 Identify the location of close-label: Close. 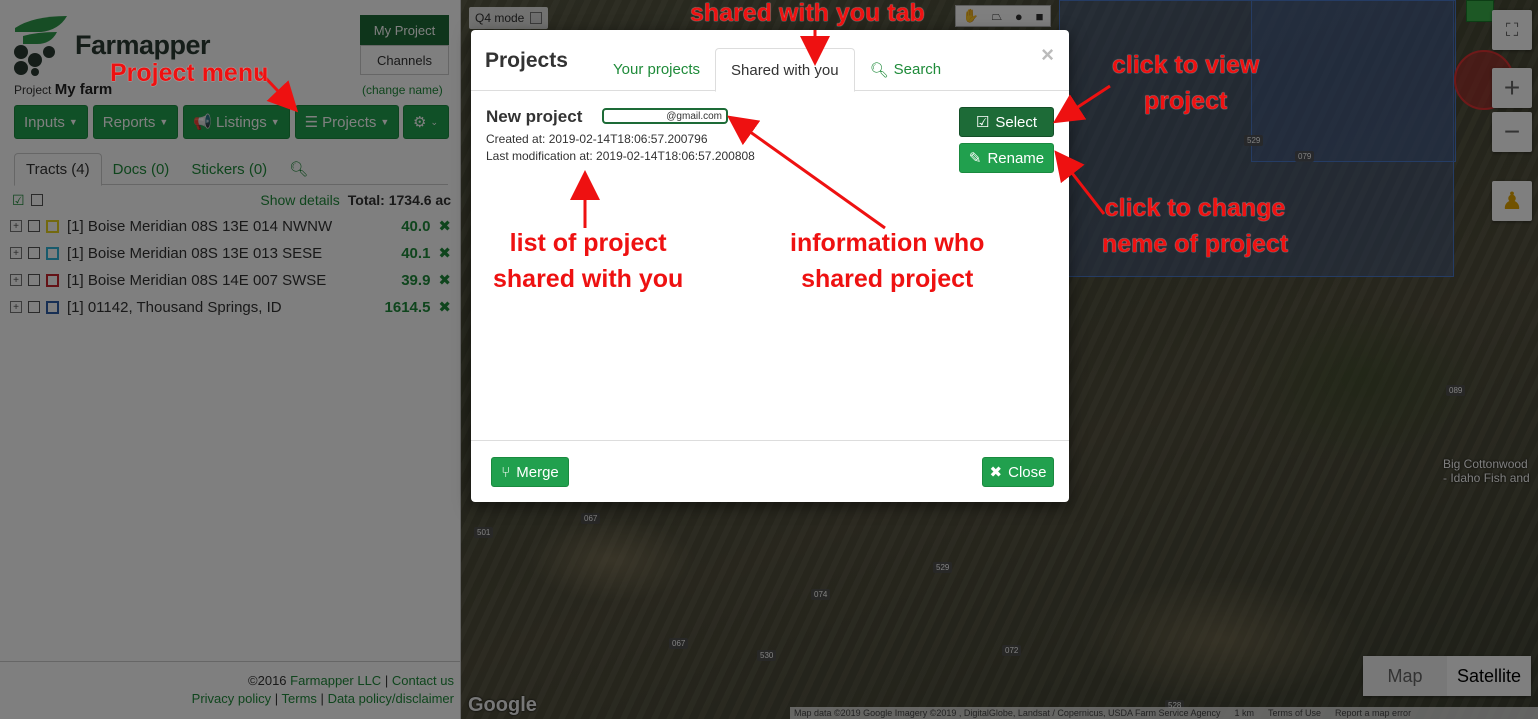
(1027, 472).